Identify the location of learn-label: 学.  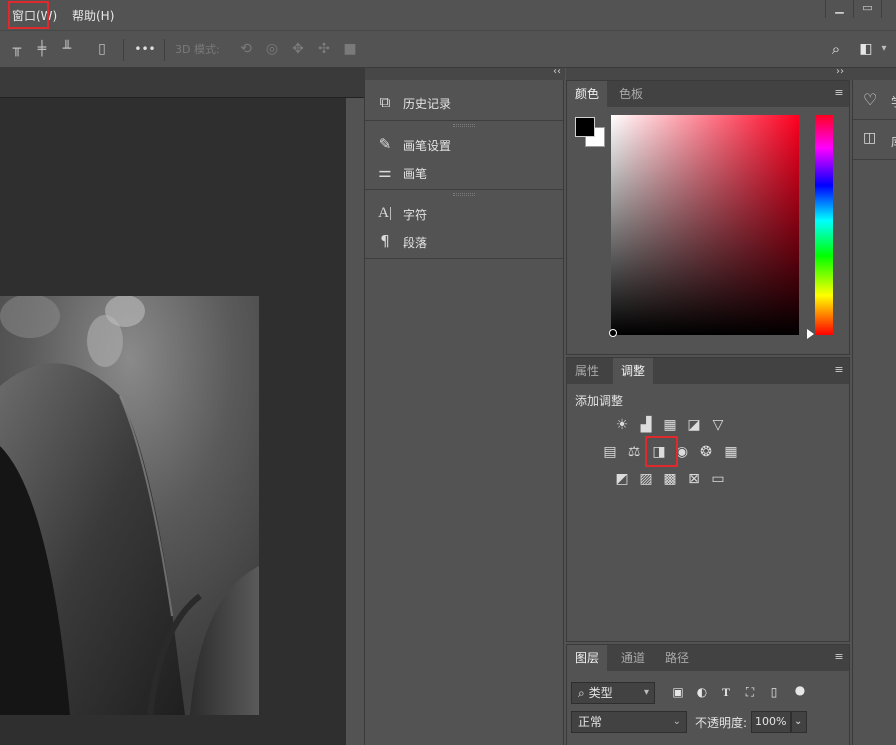
(893, 101).